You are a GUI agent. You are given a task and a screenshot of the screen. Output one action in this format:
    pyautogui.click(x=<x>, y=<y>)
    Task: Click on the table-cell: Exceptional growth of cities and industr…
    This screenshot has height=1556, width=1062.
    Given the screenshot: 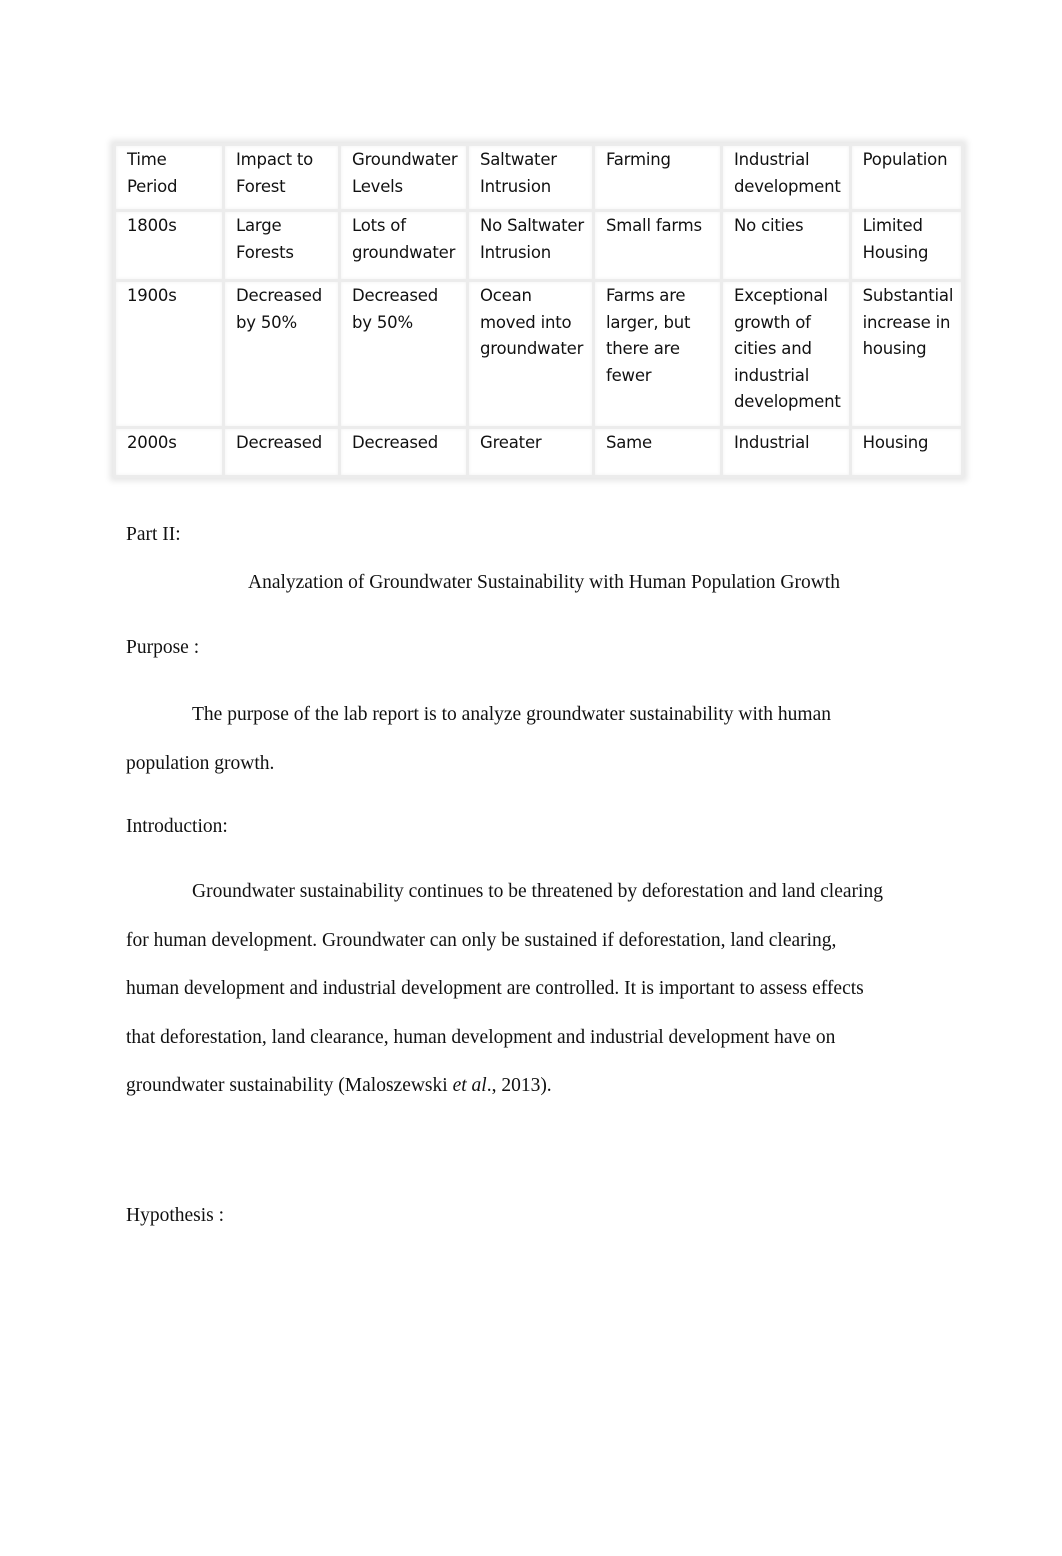 What is the action you would take?
    pyautogui.click(x=786, y=354)
    